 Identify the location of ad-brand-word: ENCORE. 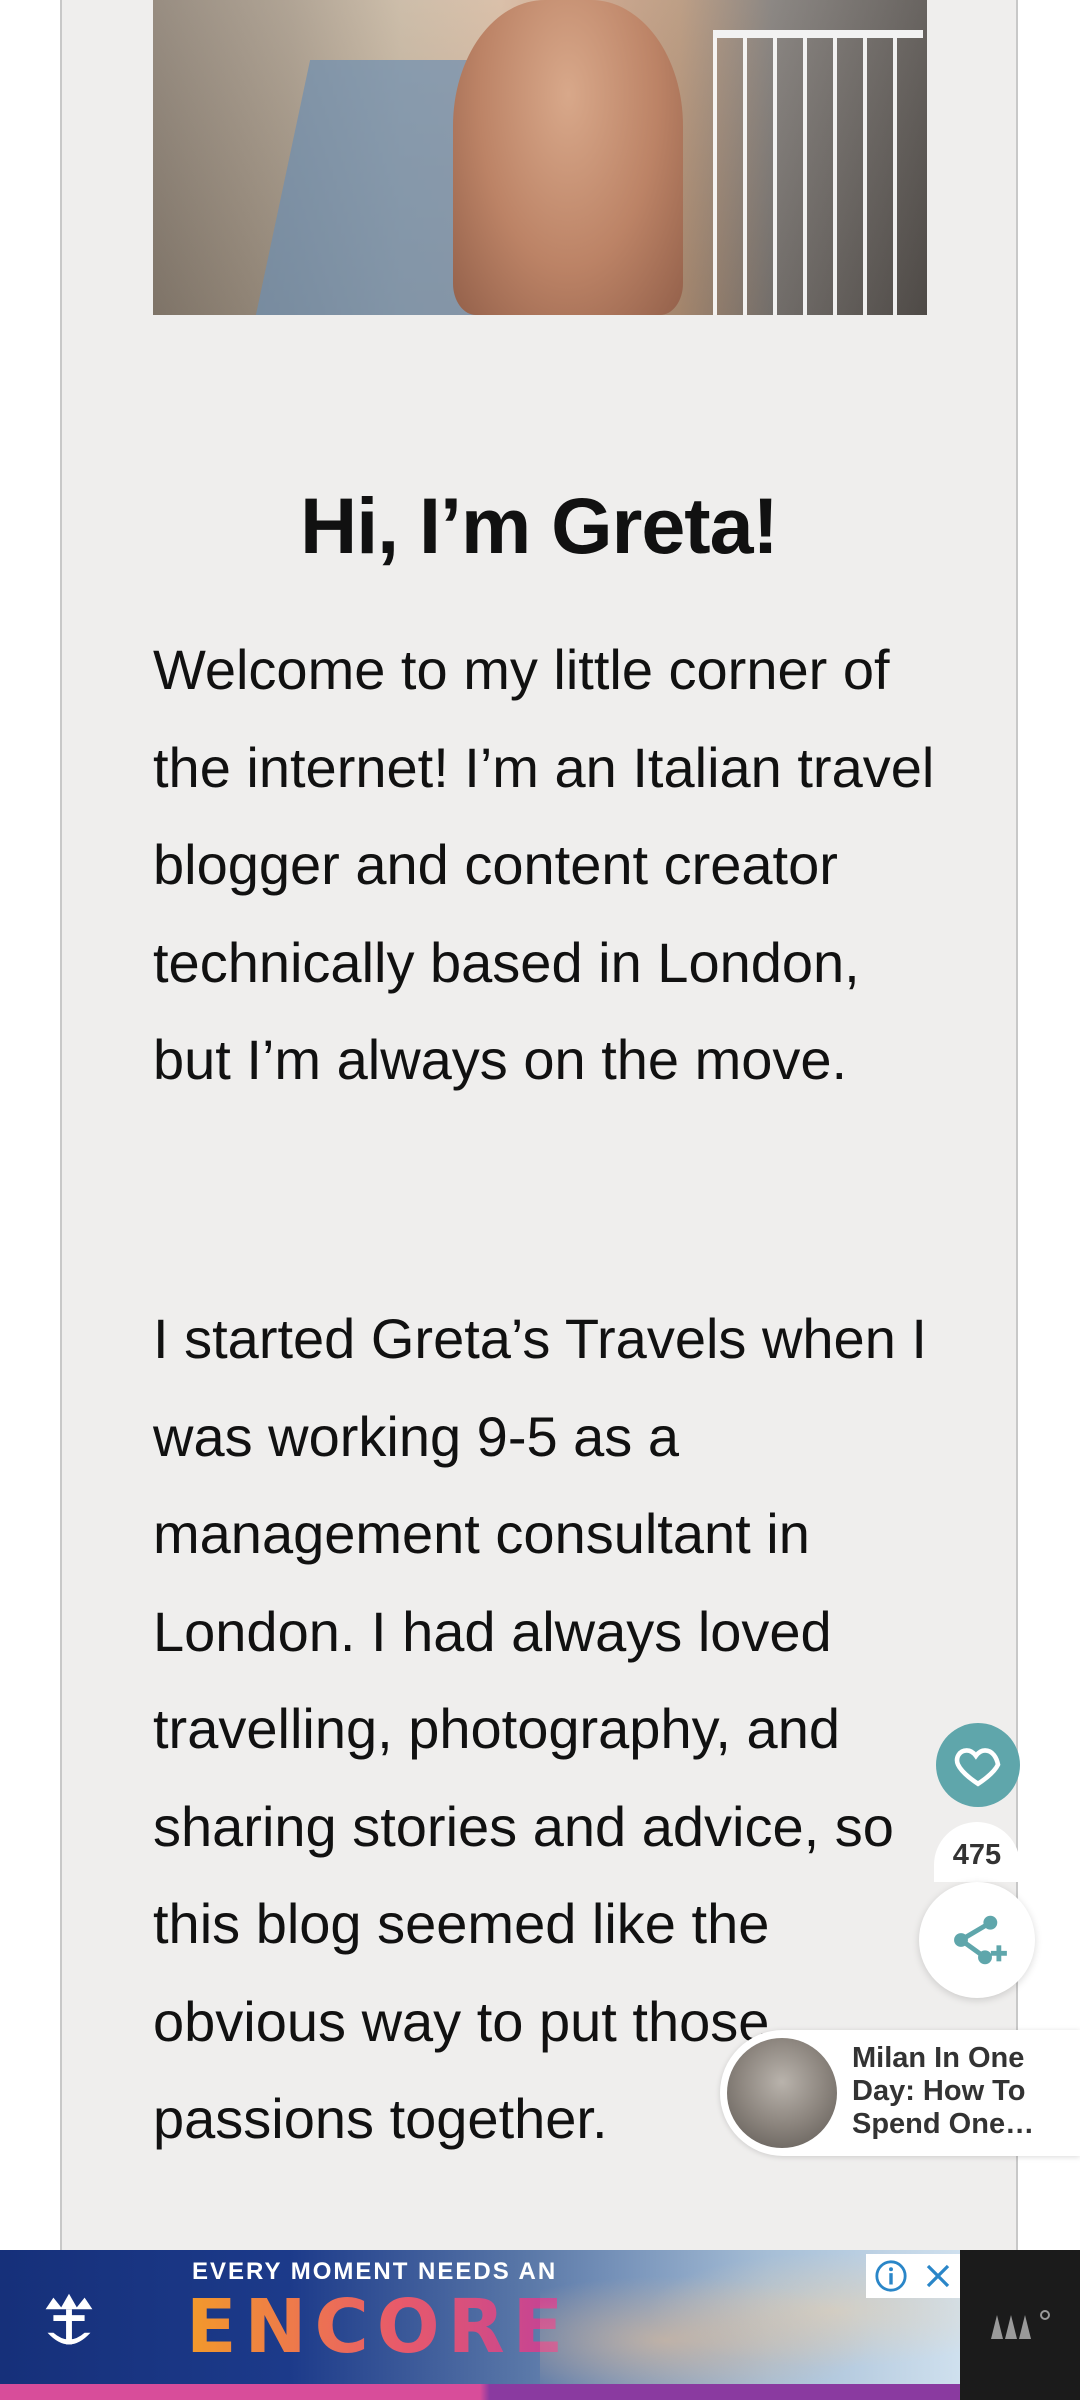
(379, 2327).